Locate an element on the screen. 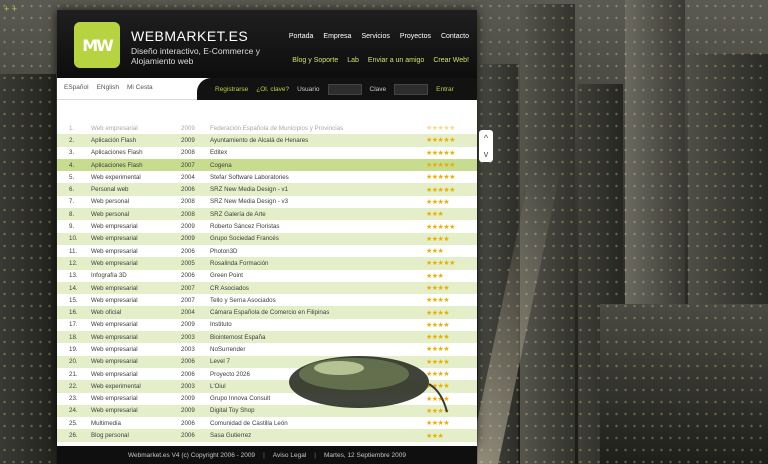 The width and height of the screenshot is (768, 464). project-year: 2007 is located at coordinates (188, 288).